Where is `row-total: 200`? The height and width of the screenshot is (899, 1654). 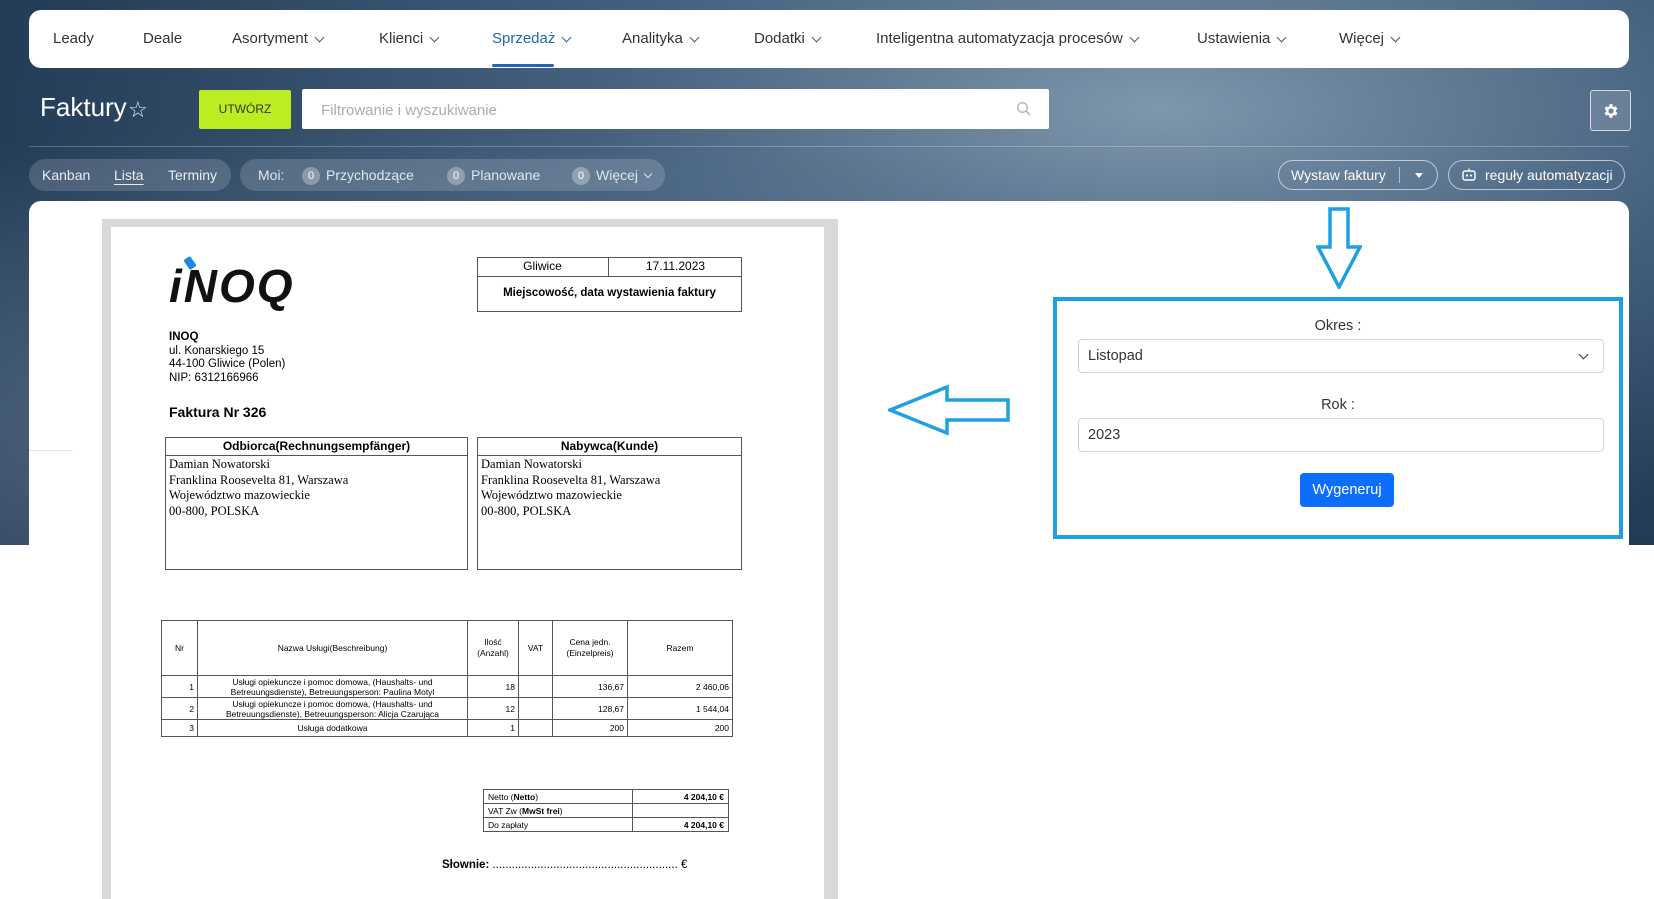 row-total: 200 is located at coordinates (680, 728).